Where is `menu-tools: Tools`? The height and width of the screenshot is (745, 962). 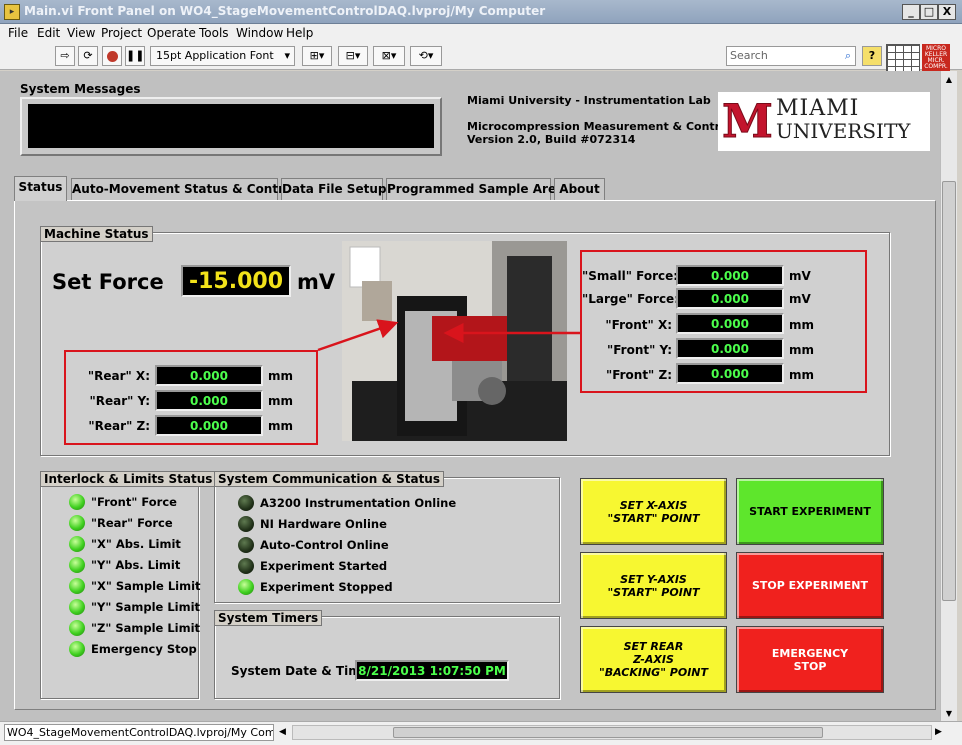
menu-tools: Tools is located at coordinates (214, 33).